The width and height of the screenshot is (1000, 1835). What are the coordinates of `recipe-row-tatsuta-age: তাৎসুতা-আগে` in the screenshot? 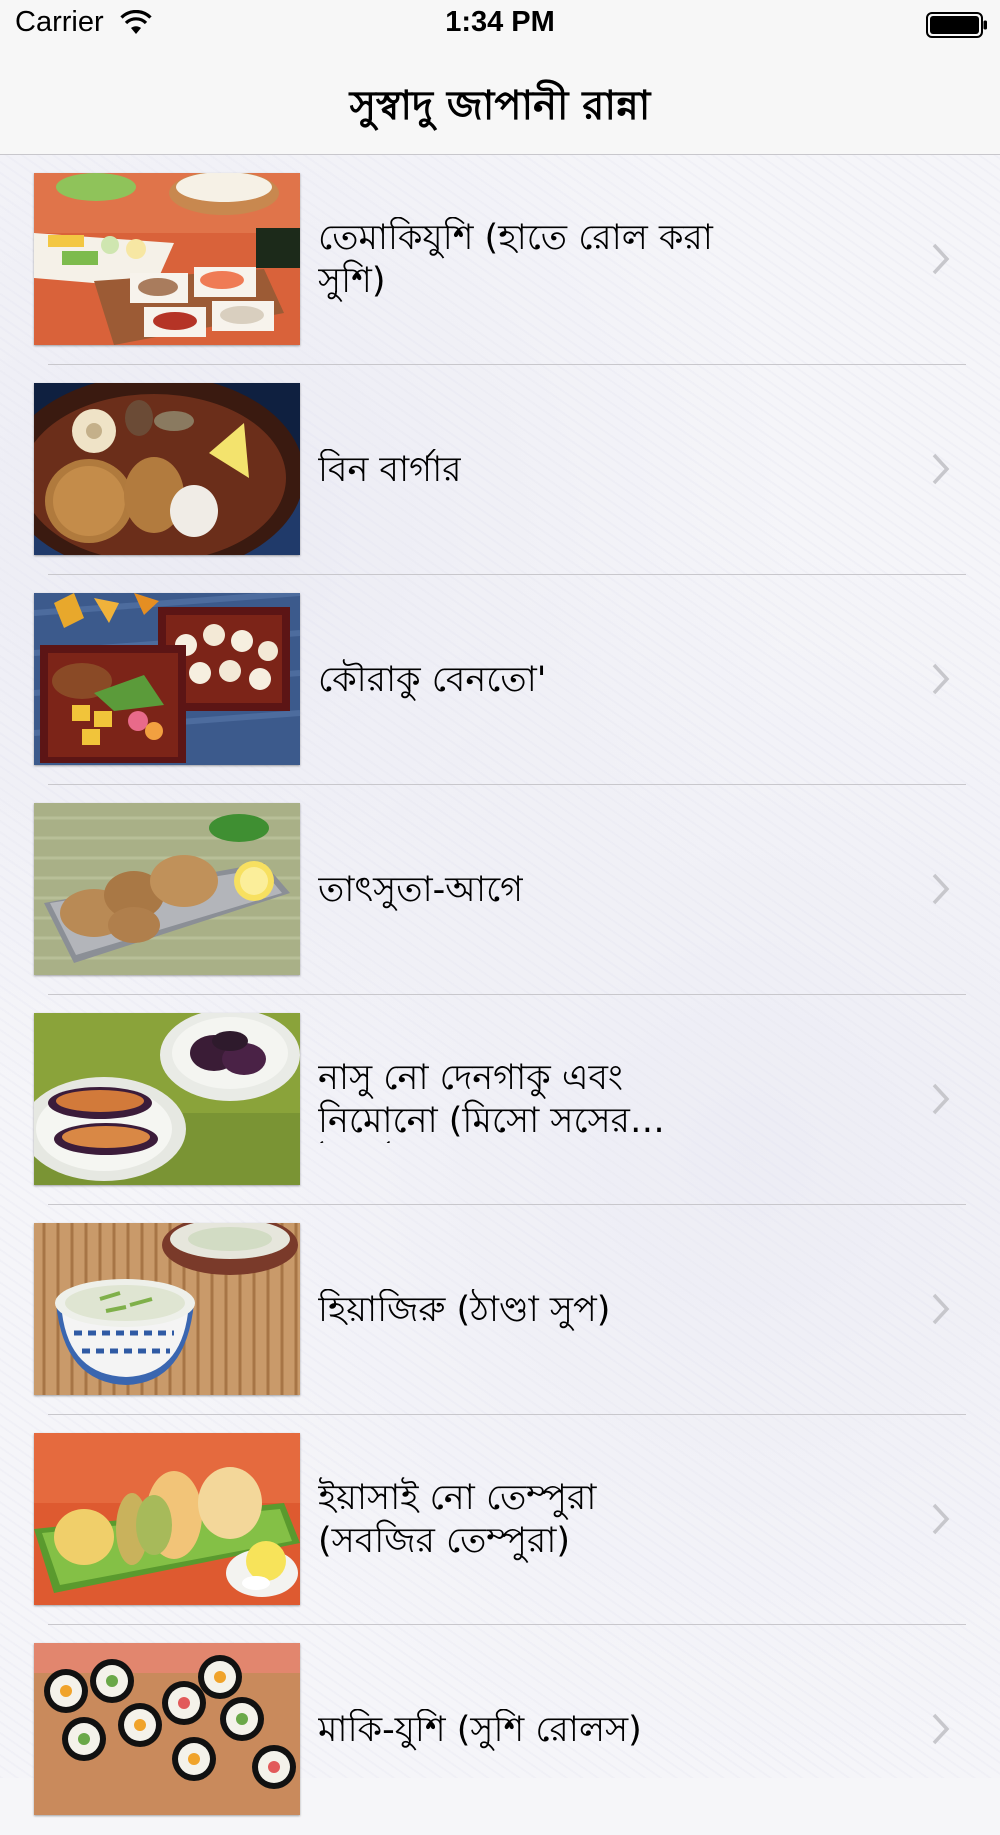 It's located at (500, 890).